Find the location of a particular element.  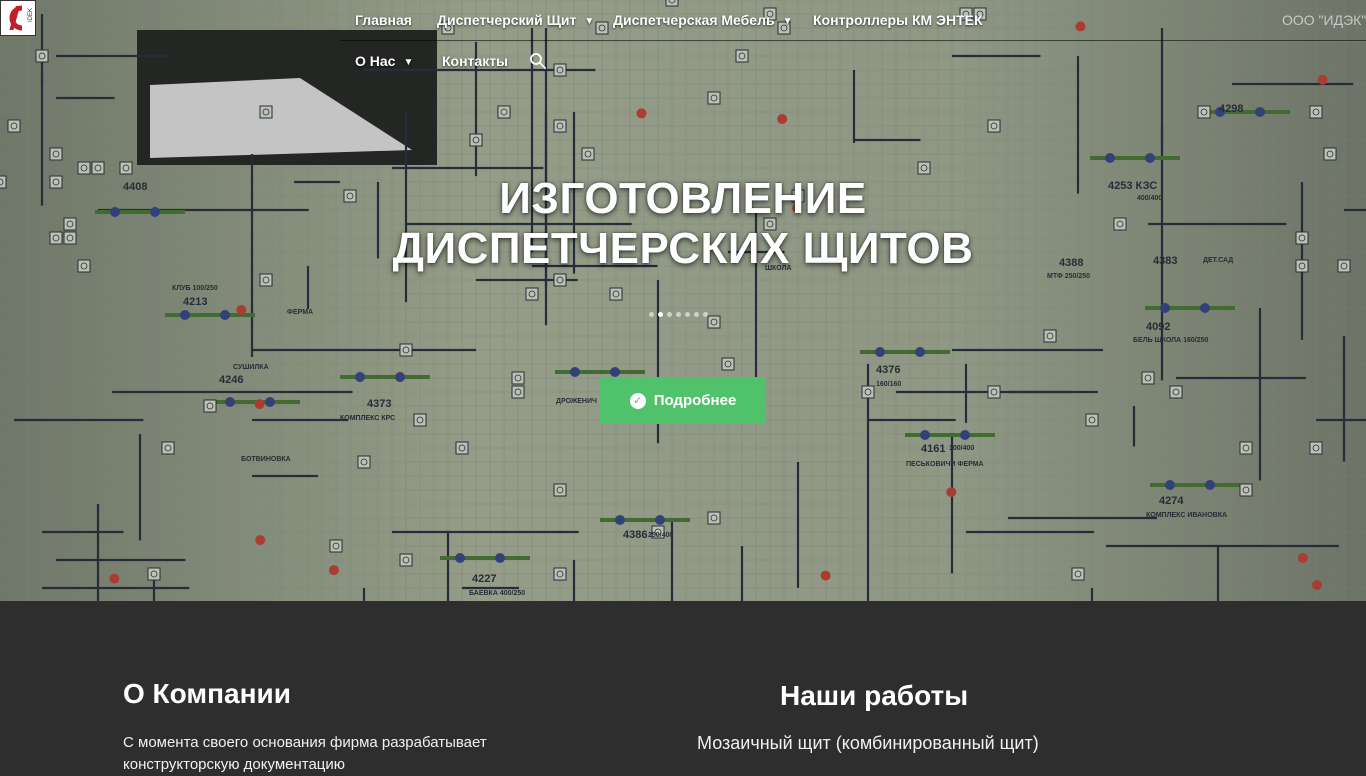

check-circle-icon: ✓ is located at coordinates (637, 400).